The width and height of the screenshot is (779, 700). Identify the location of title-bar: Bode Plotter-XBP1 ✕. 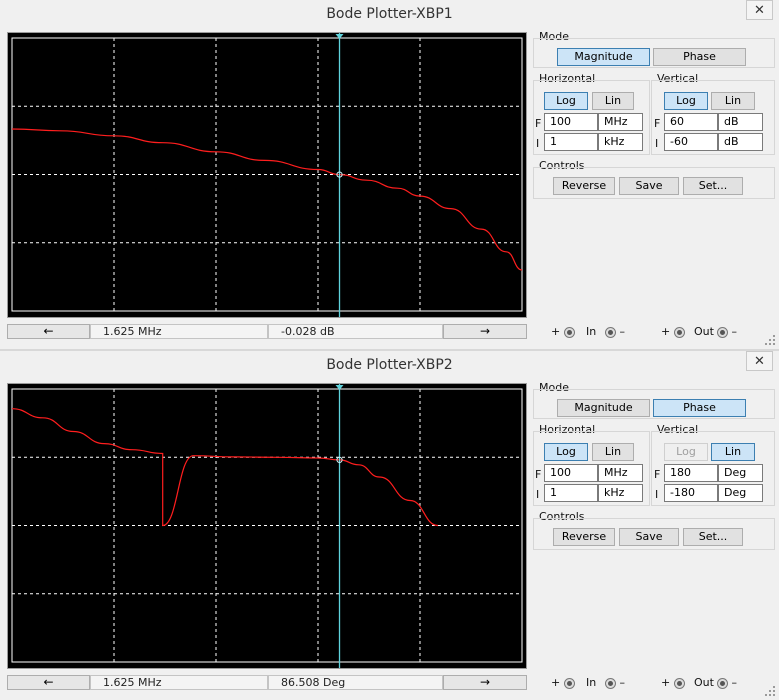
(389, 15).